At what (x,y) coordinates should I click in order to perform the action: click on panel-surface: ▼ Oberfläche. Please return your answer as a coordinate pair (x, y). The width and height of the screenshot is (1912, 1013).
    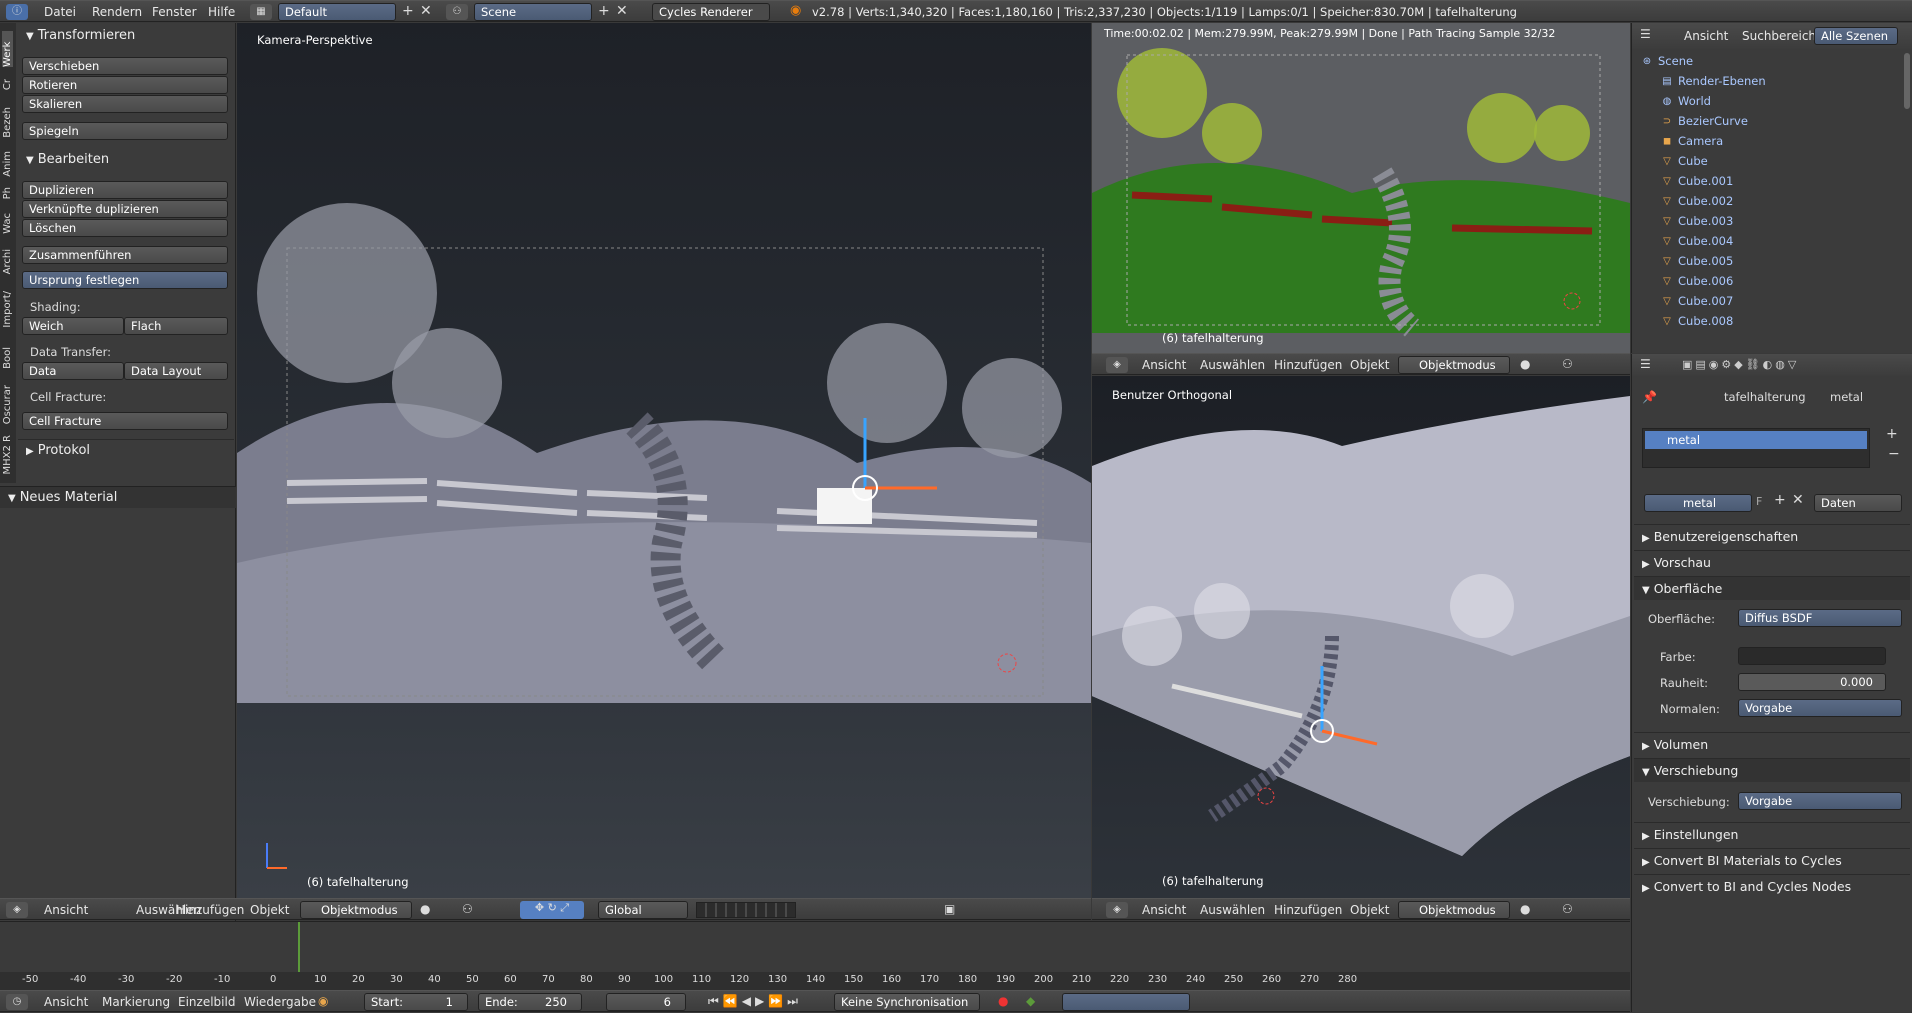
    Looking at the image, I should click on (1772, 588).